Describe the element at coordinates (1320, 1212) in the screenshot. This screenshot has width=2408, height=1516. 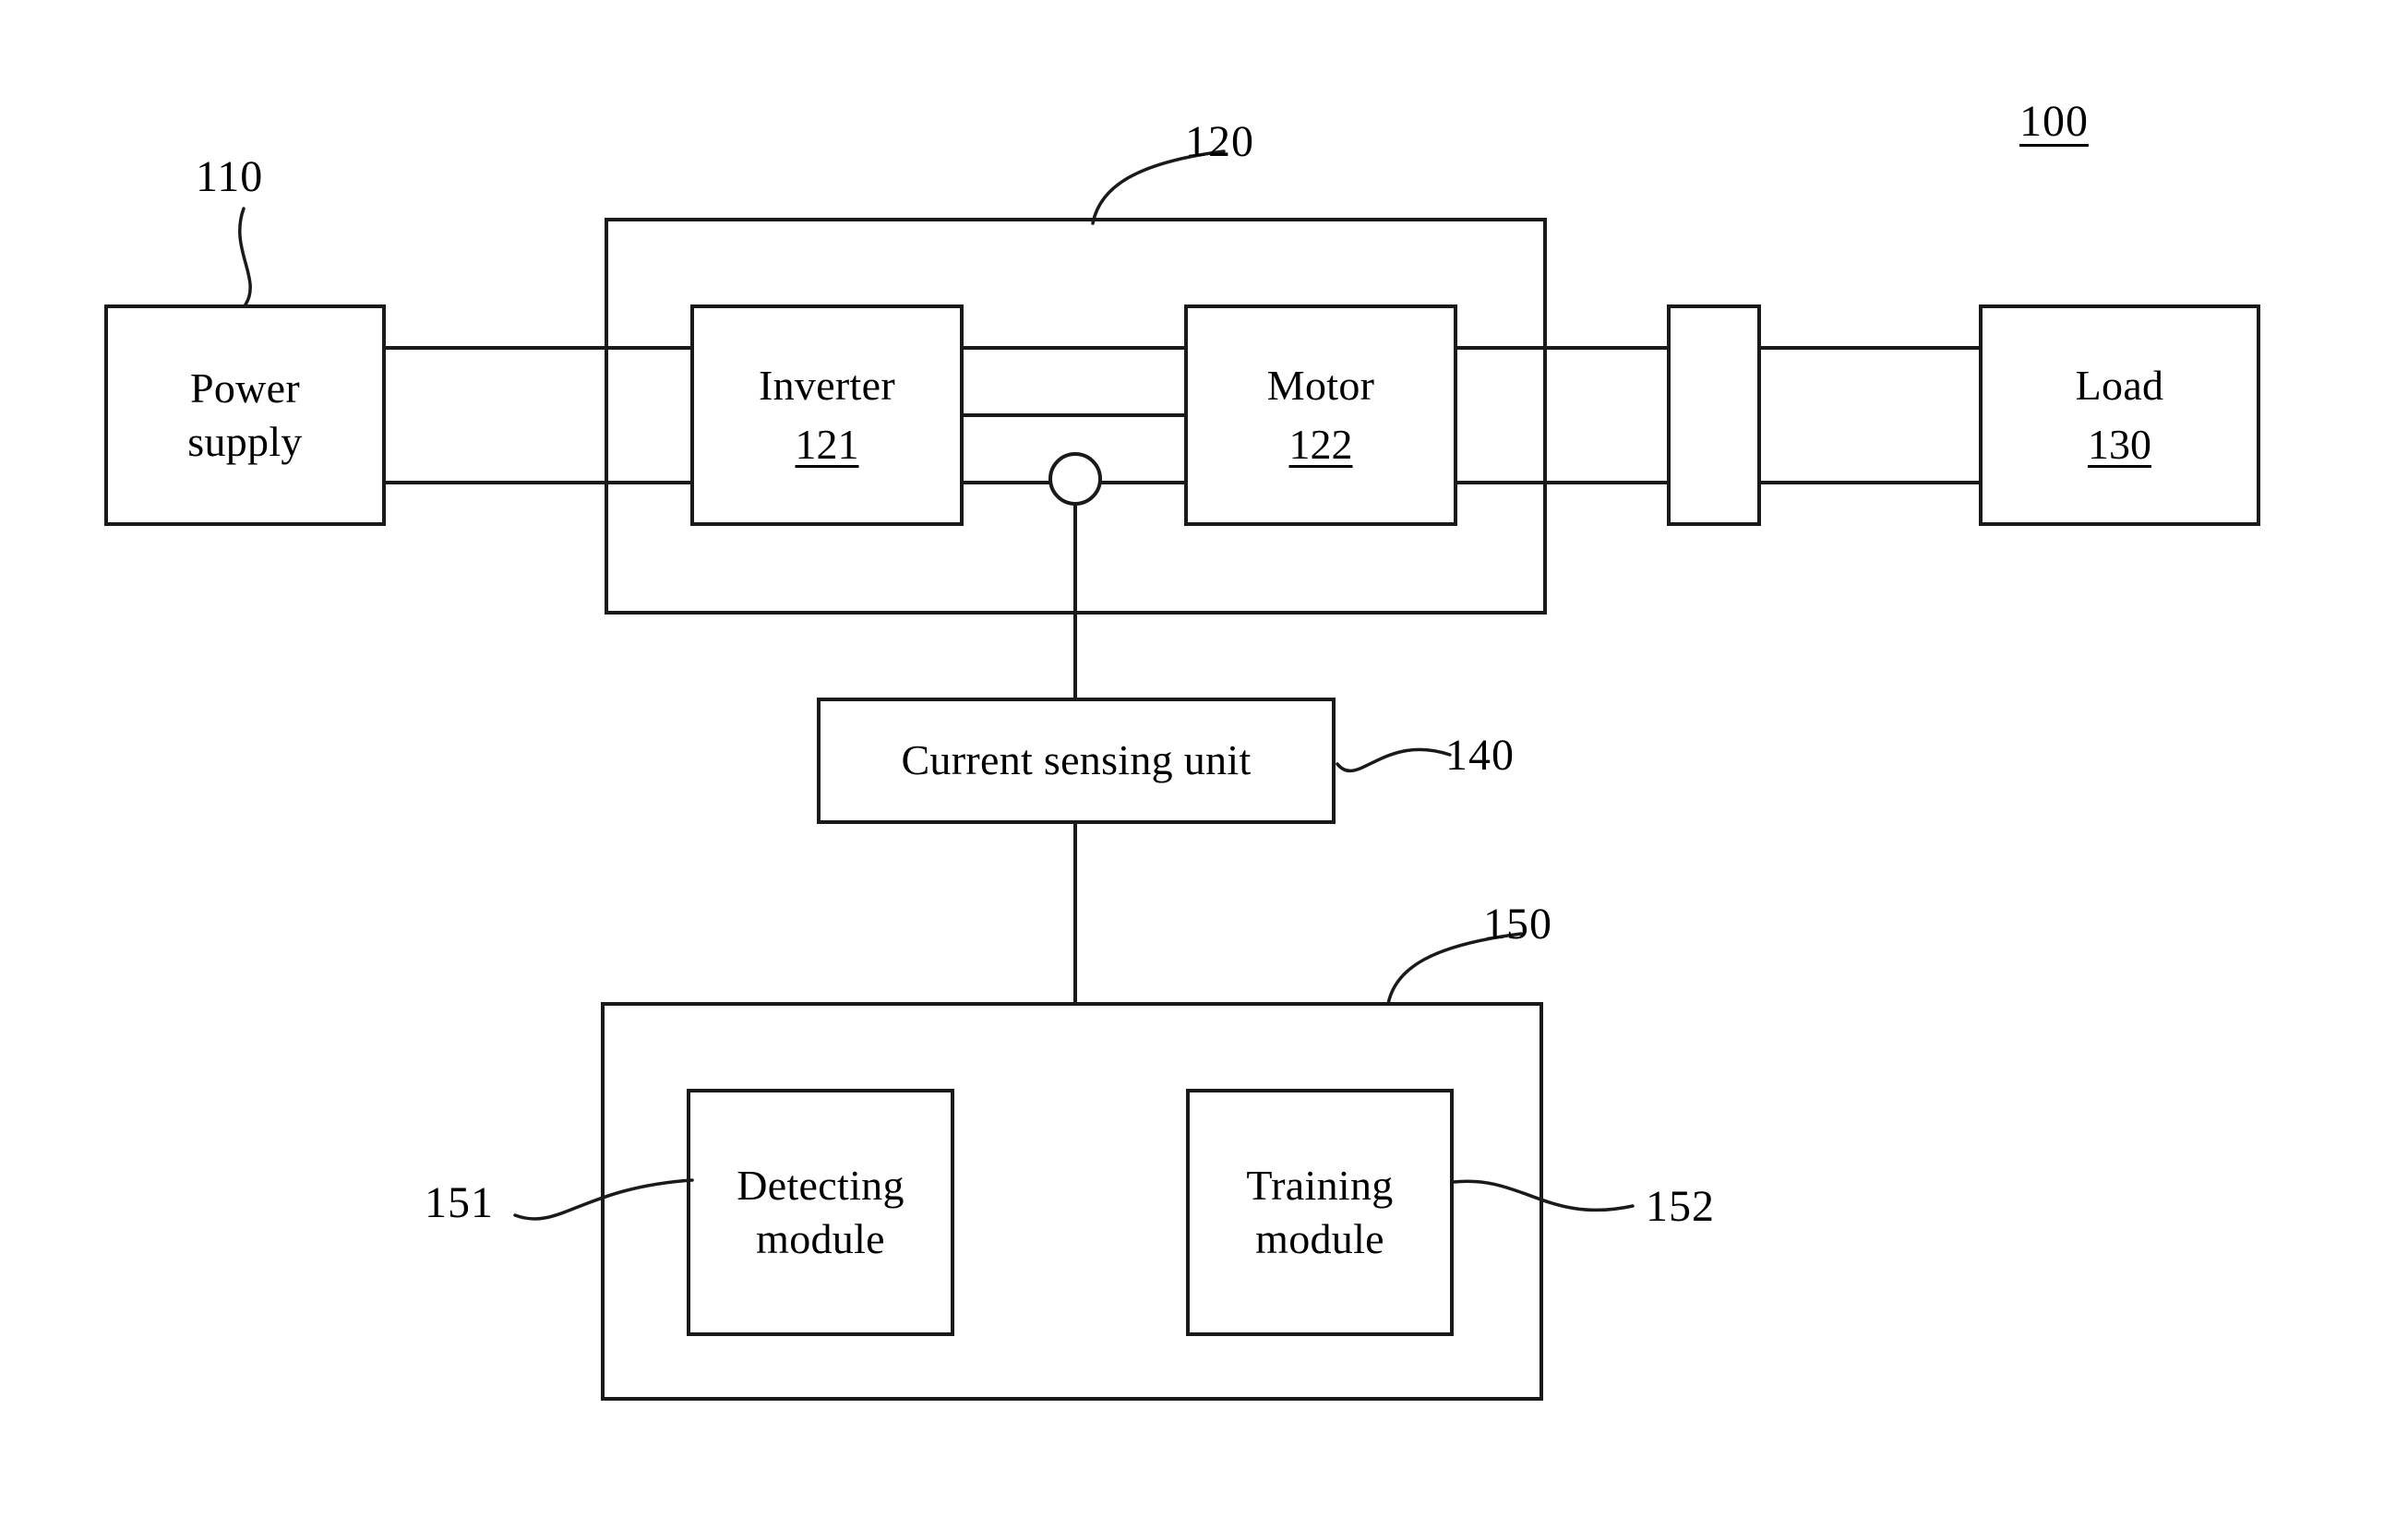
I see `block-training-module: Training module` at that location.